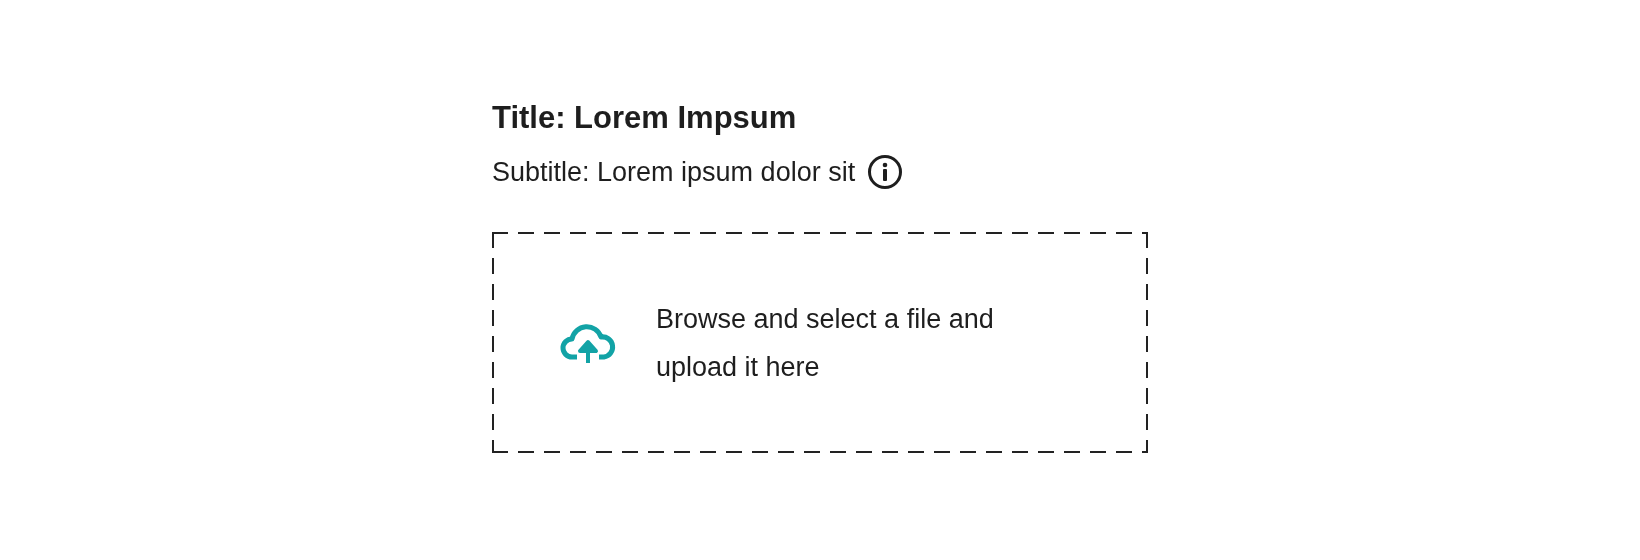  Describe the element at coordinates (674, 172) in the screenshot. I see `subtitle: Subtitle: Lorem ipsum dolor sit` at that location.